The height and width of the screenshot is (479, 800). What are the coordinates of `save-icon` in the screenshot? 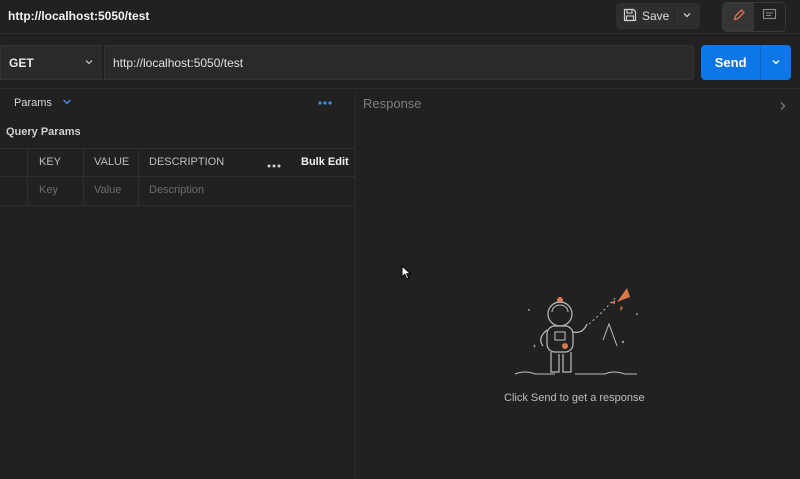 It's located at (630, 16).